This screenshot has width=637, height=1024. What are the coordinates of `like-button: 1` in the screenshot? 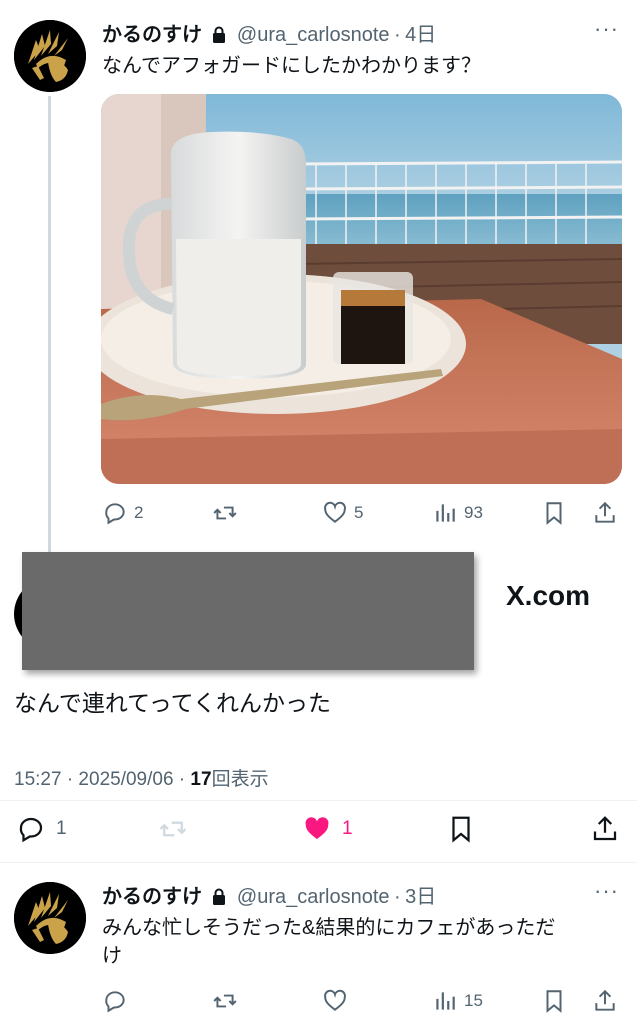 It's located at (327, 829).